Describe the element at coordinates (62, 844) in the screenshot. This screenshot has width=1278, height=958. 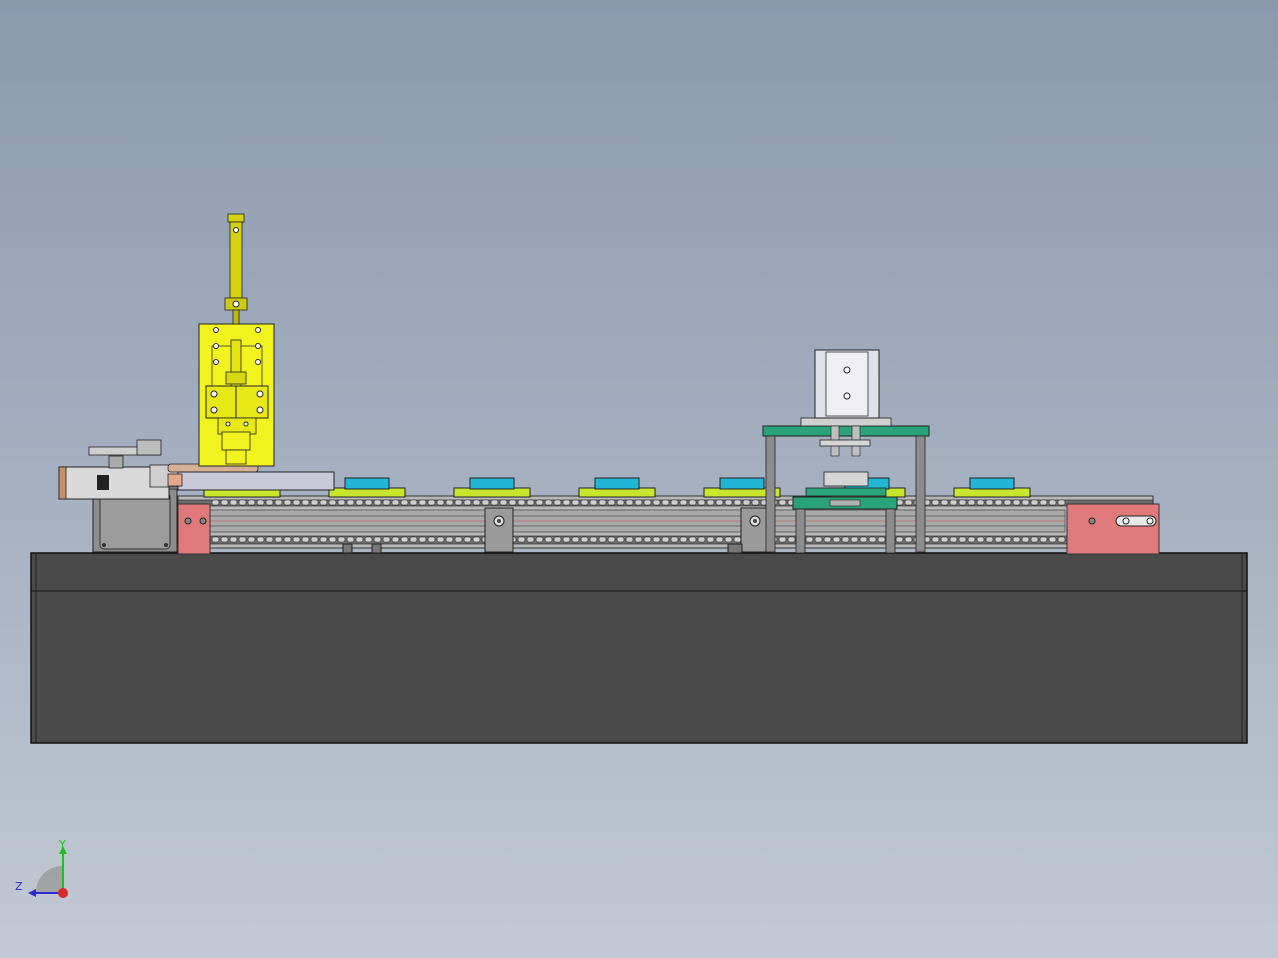
I see `triad-y-label: Y` at that location.